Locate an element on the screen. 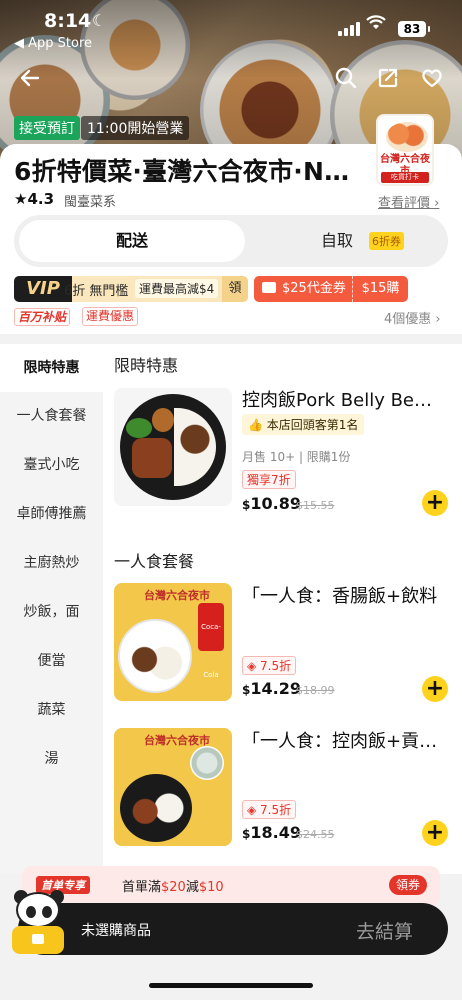 The image size is (462, 1000). first-order-promo-text: 首單滿$20減$10 is located at coordinates (173, 887).